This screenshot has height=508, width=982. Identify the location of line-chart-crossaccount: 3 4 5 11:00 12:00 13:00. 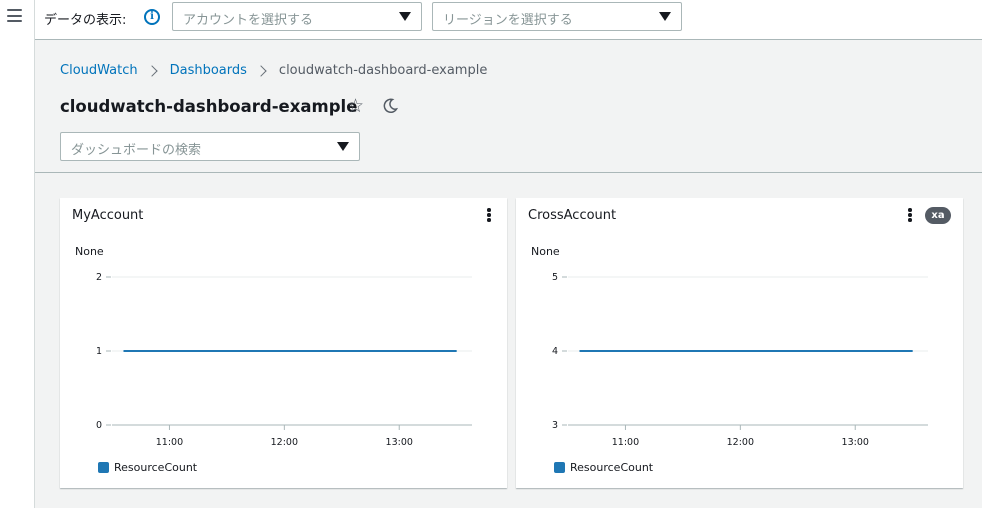
(740, 360).